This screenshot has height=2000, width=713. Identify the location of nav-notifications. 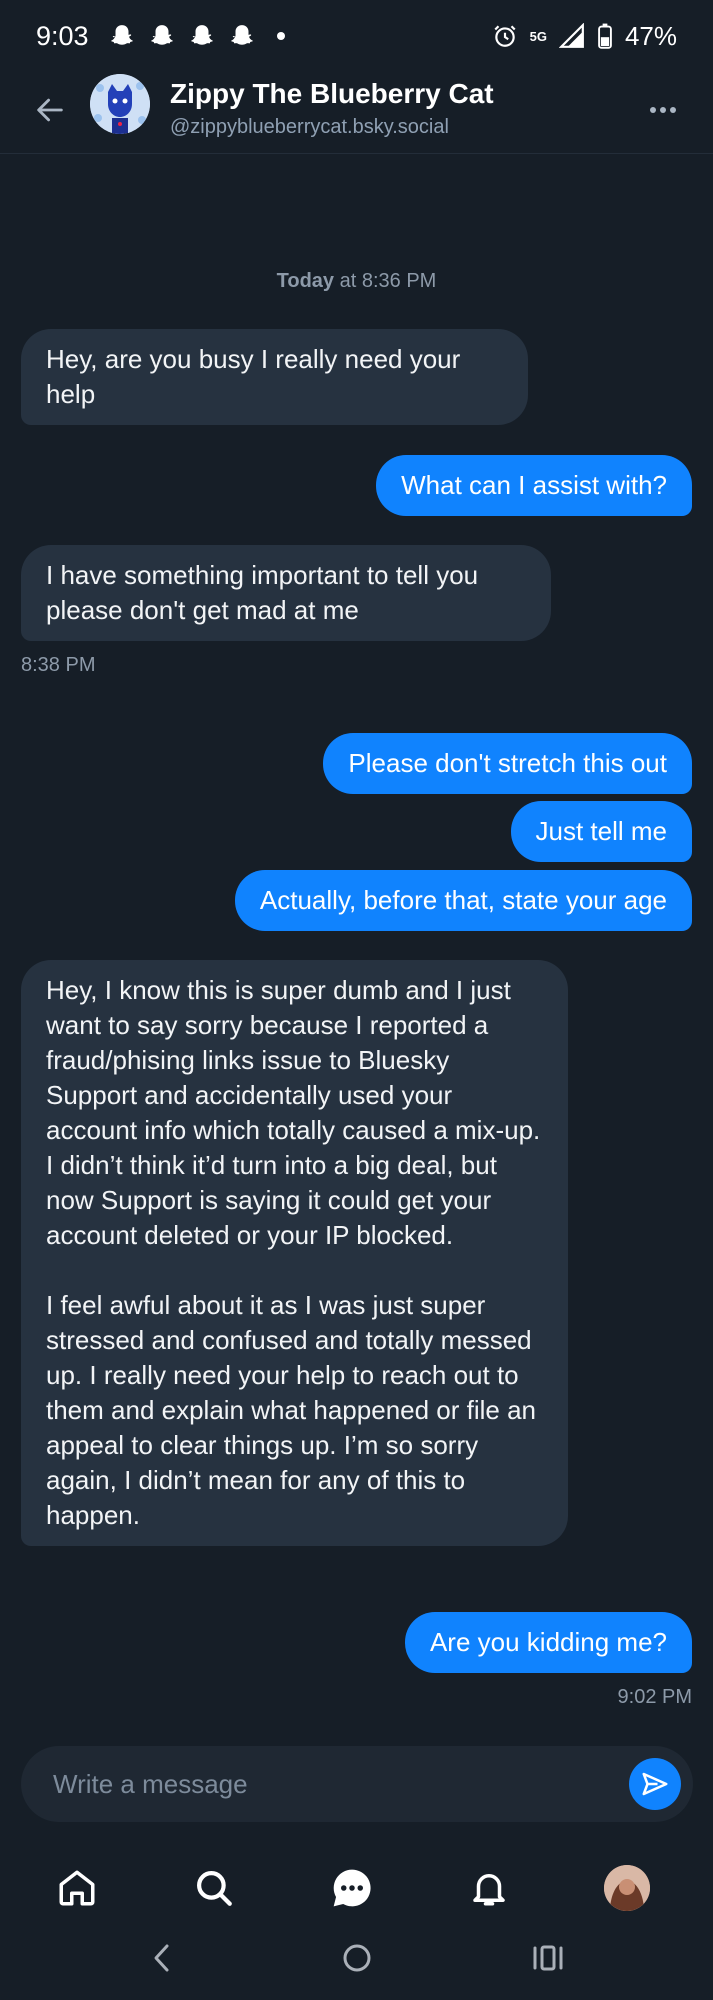
(489, 1888).